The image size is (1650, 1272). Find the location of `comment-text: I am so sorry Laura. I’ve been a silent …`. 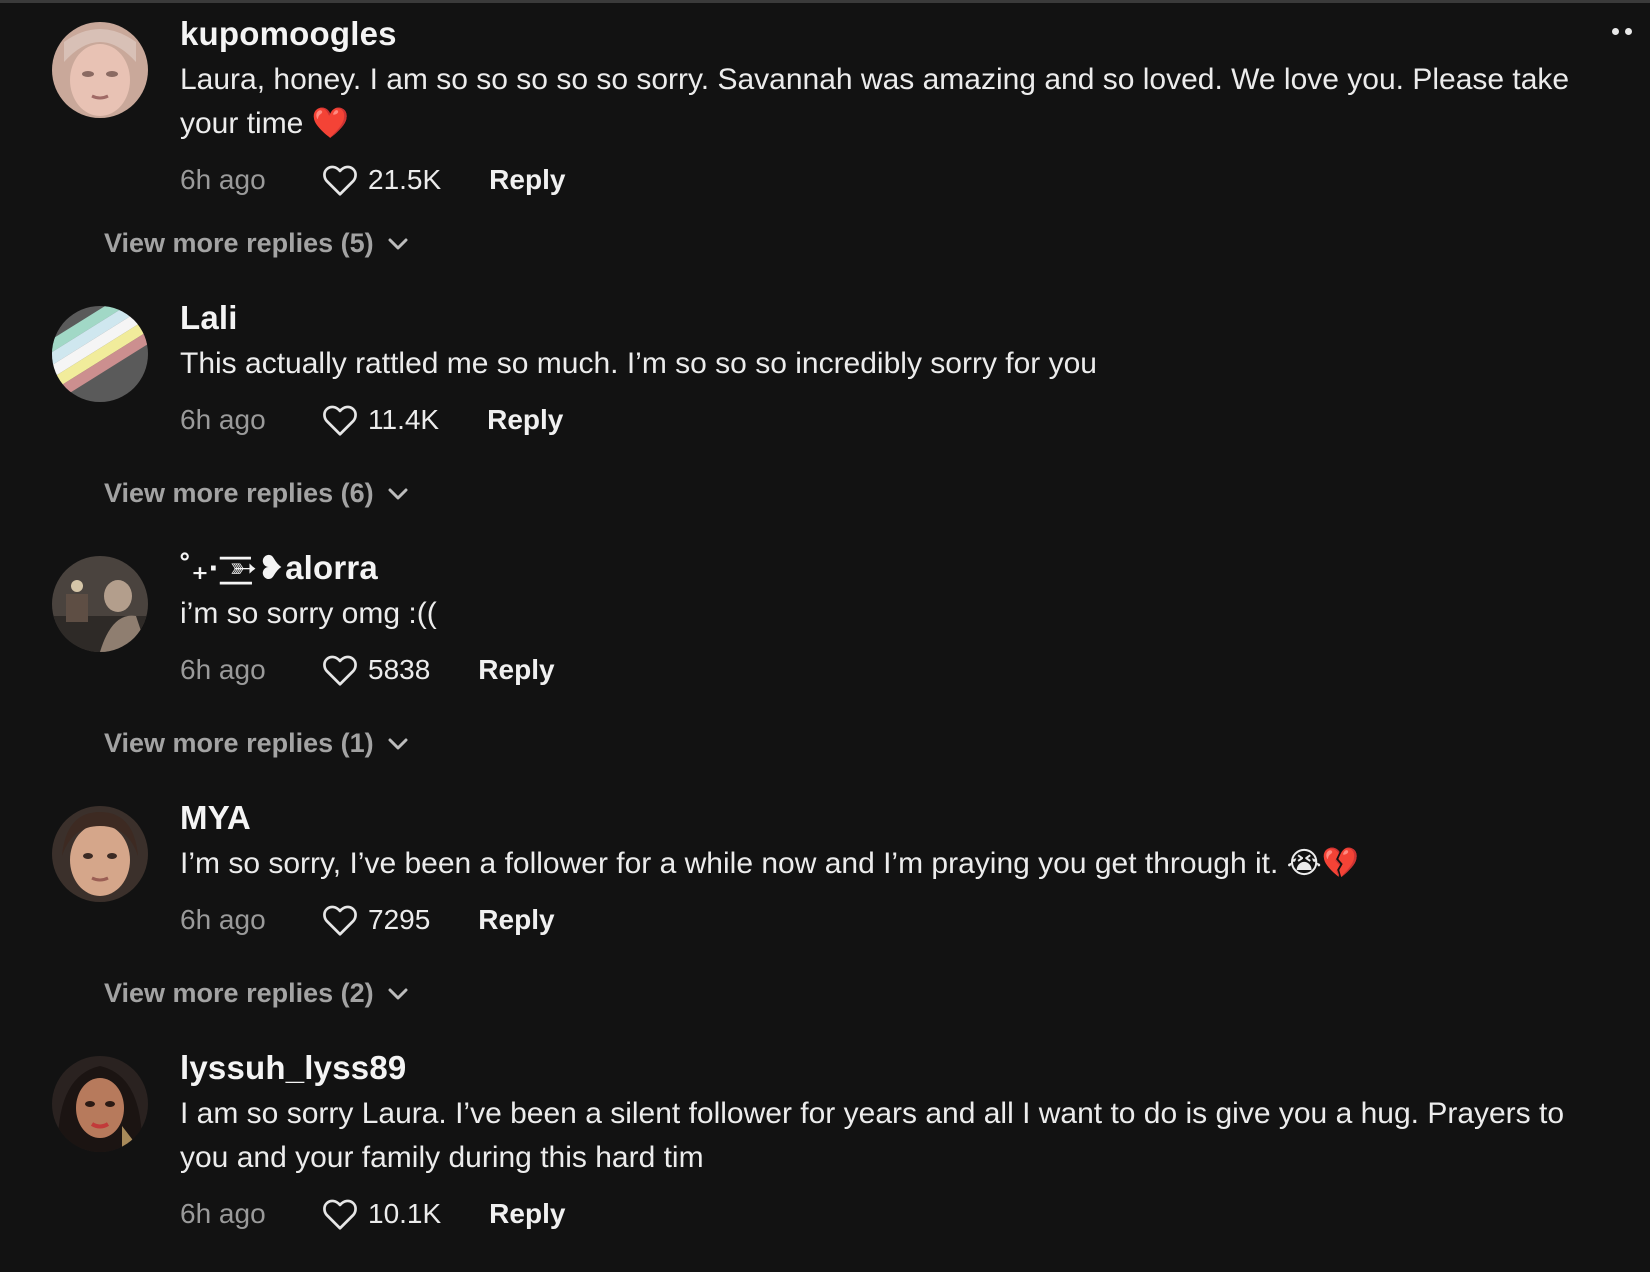

comment-text: I am so sorry Laura. I’ve been a silent … is located at coordinates (872, 1135).